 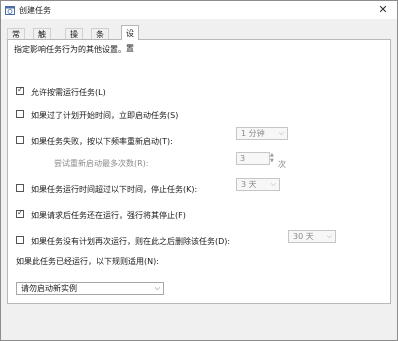 What do you see at coordinates (20, 90) in the screenshot?
I see `allow-on-demand-checkbox` at bounding box center [20, 90].